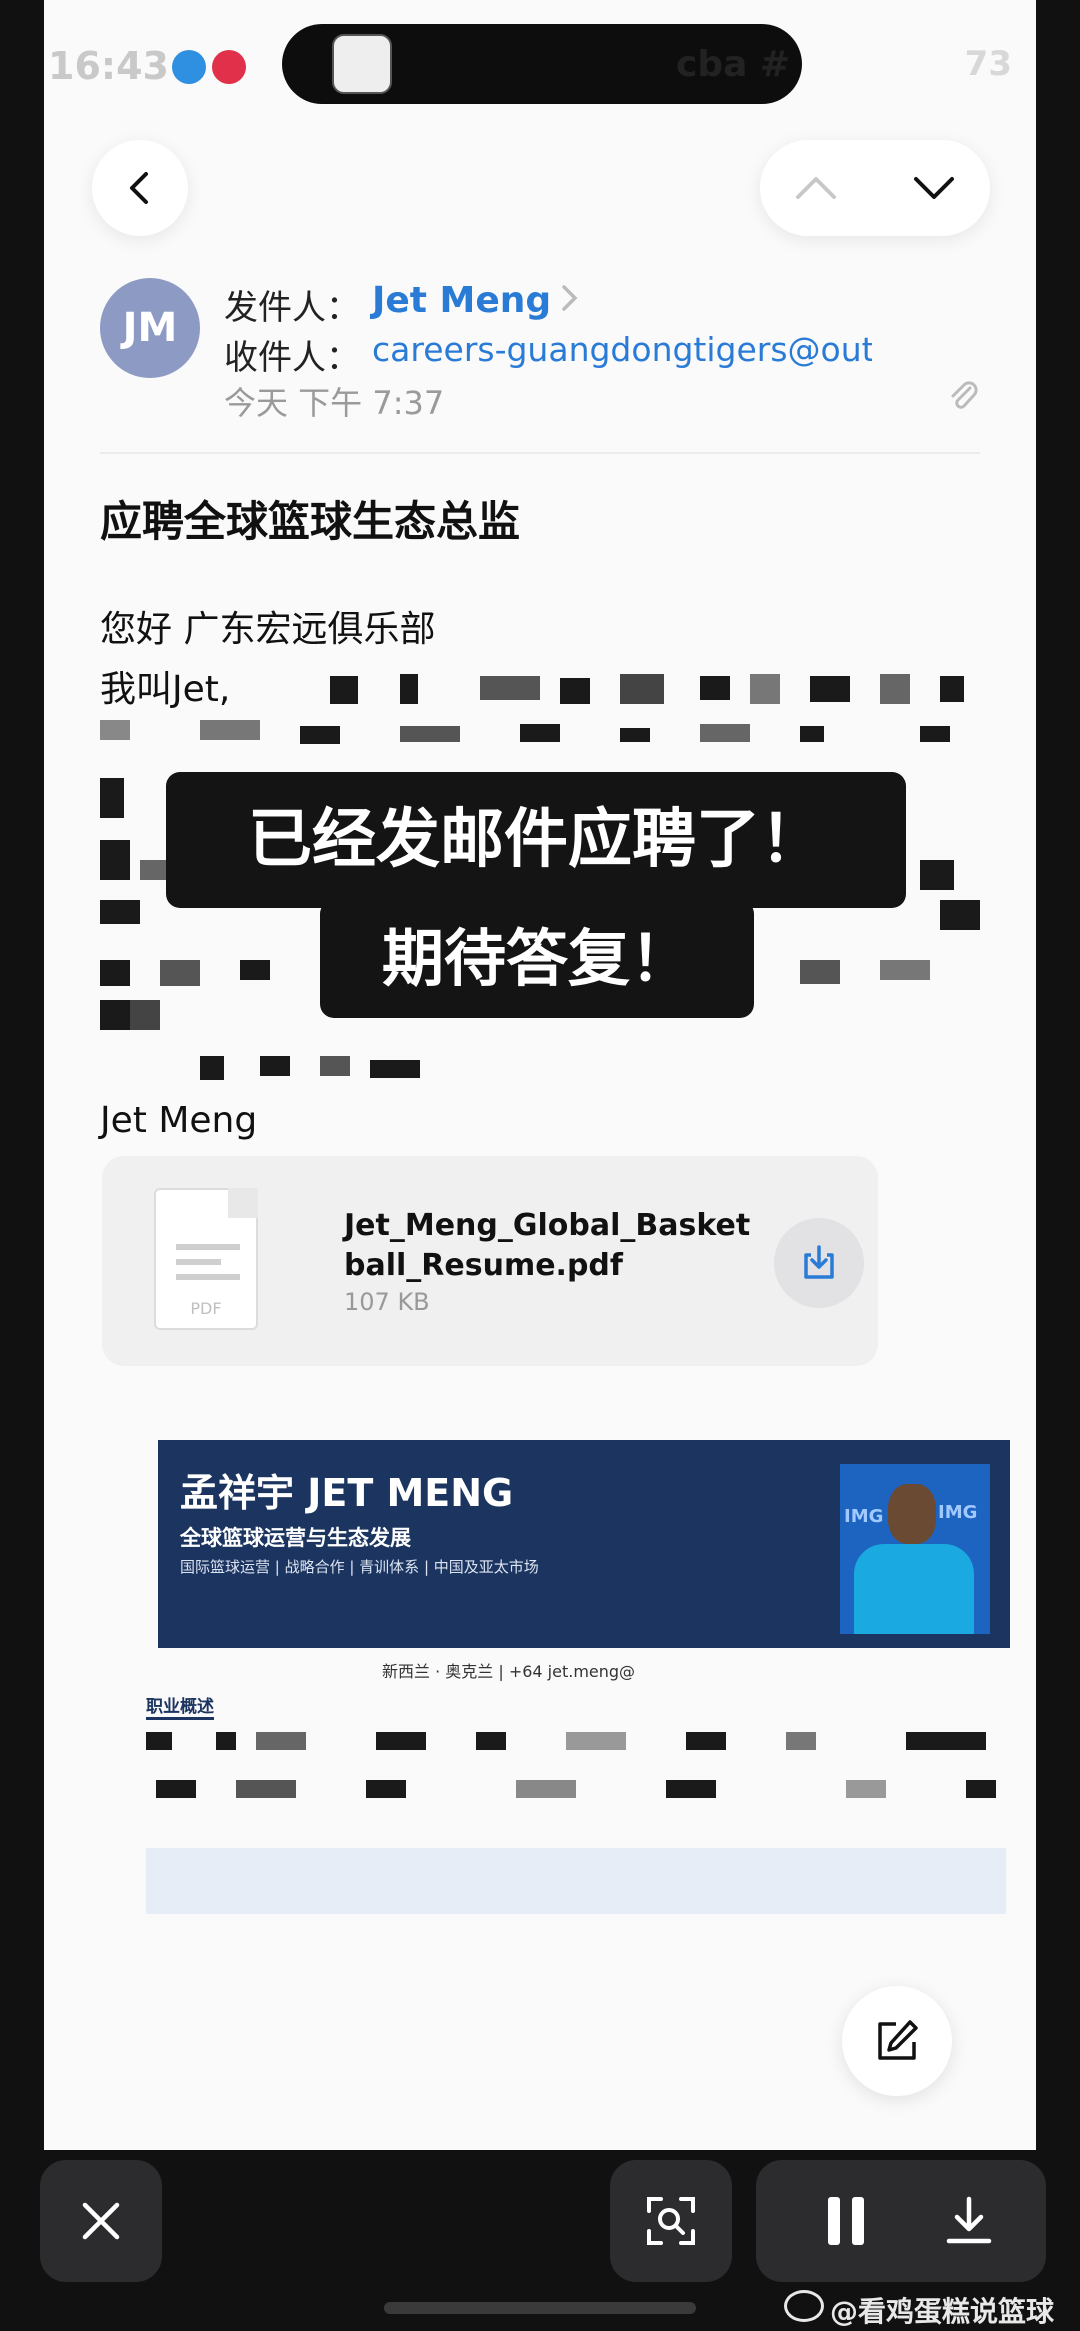 The width and height of the screenshot is (1080, 2331). What do you see at coordinates (150, 328) in the screenshot?
I see `sender-avatar: JM` at bounding box center [150, 328].